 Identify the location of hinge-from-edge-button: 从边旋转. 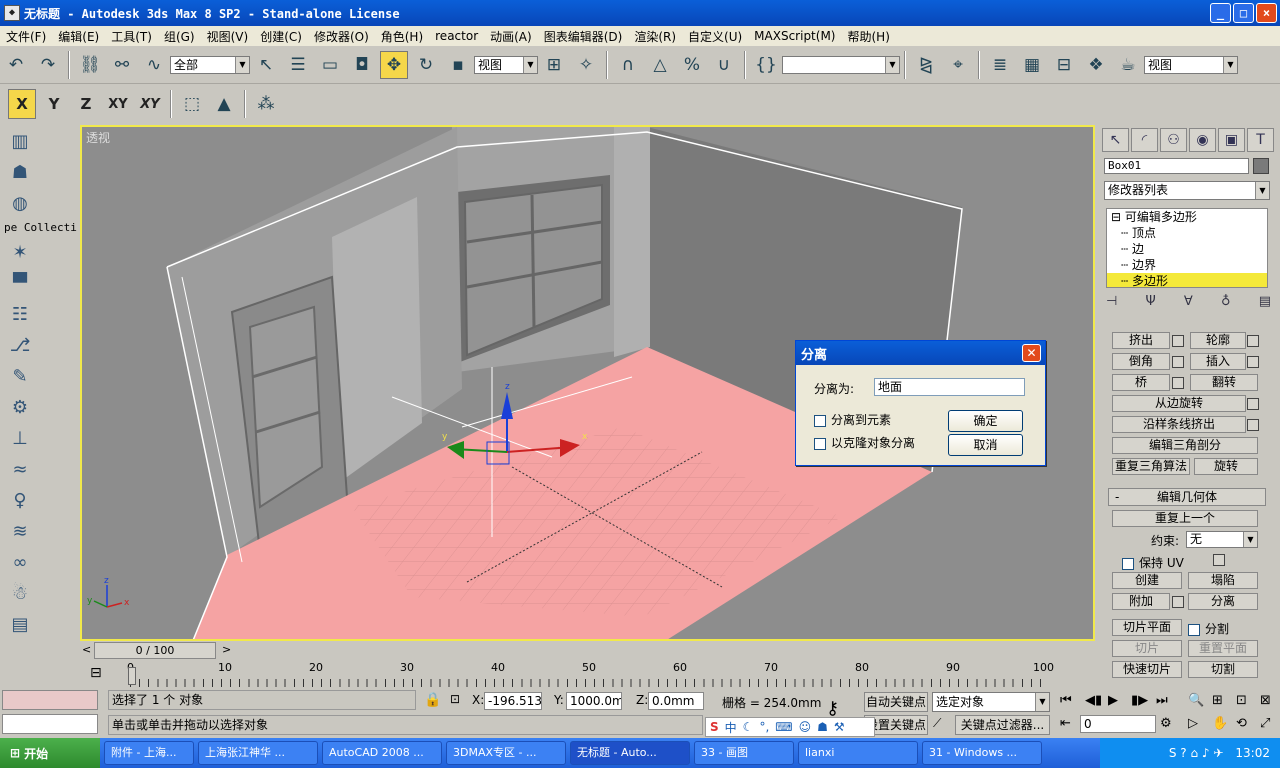
(1179, 403).